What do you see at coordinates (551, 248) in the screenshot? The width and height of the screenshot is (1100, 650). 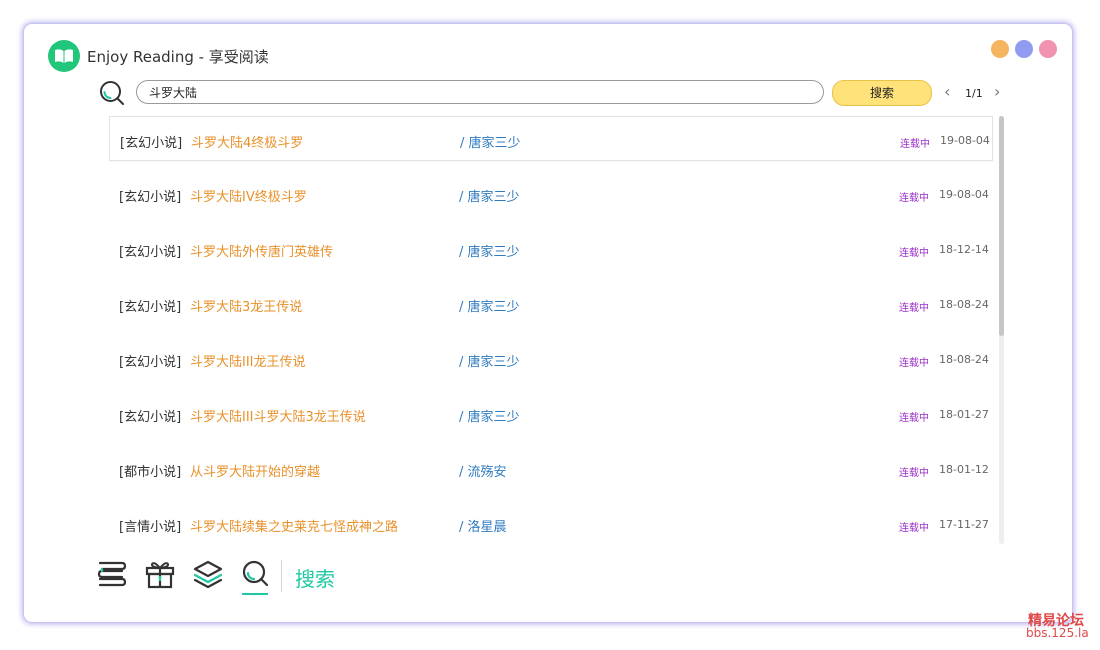 I see `list-item: [玄幻小说] 斗罗大陆外传唐门英雄传 / 唐家三少 连载中 18-12-14` at bounding box center [551, 248].